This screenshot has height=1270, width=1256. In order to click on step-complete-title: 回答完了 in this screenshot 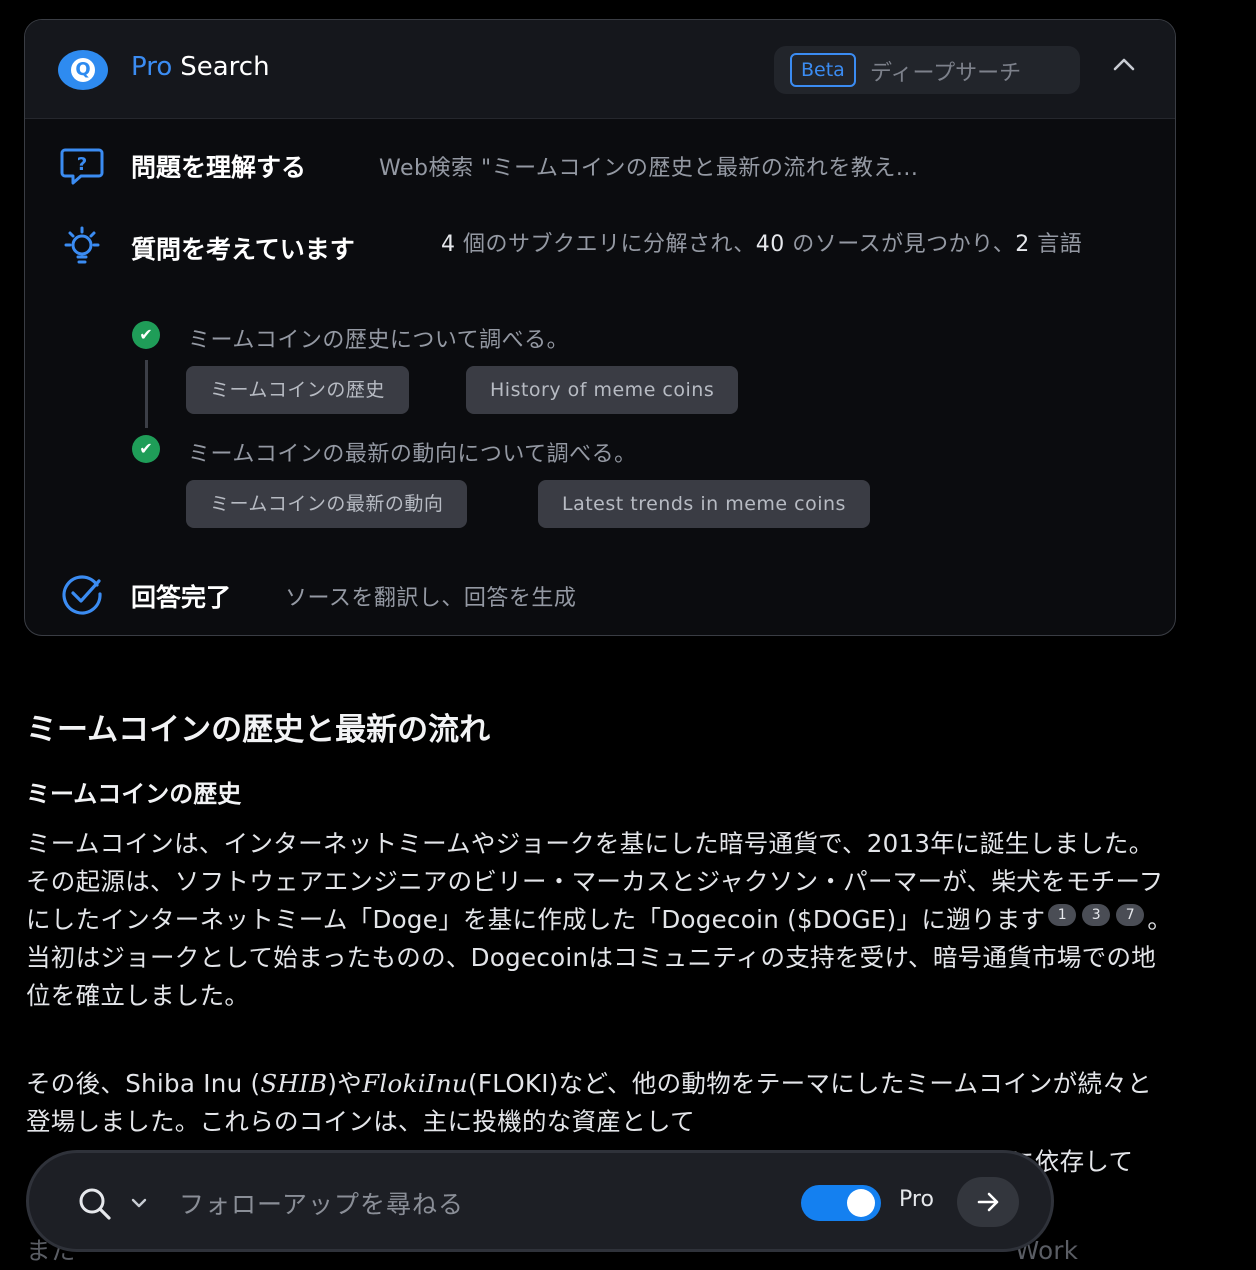, I will do `click(181, 597)`.